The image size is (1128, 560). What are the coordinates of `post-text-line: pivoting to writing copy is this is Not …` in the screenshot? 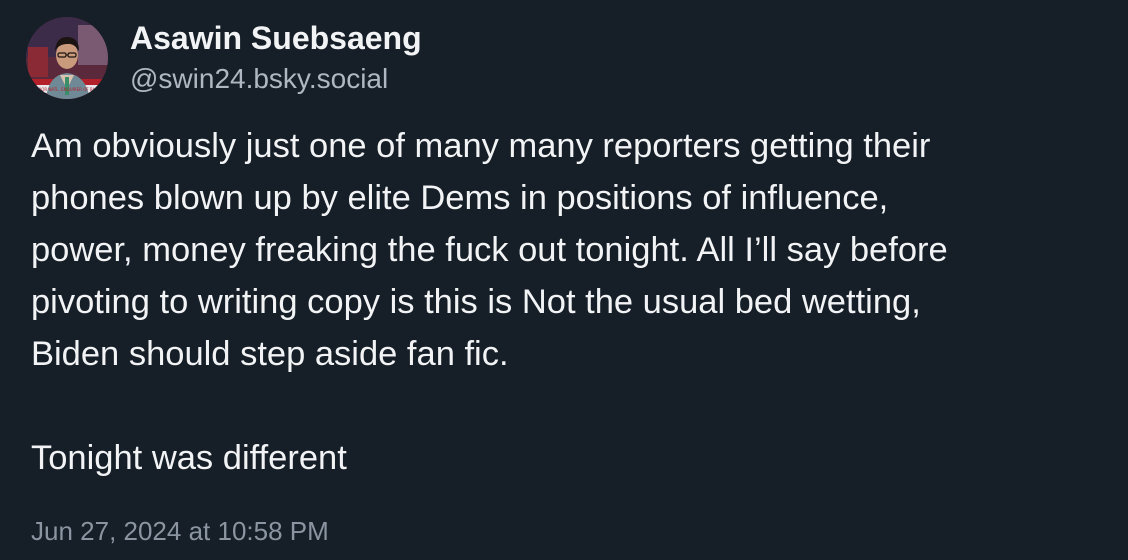 It's located at (476, 302).